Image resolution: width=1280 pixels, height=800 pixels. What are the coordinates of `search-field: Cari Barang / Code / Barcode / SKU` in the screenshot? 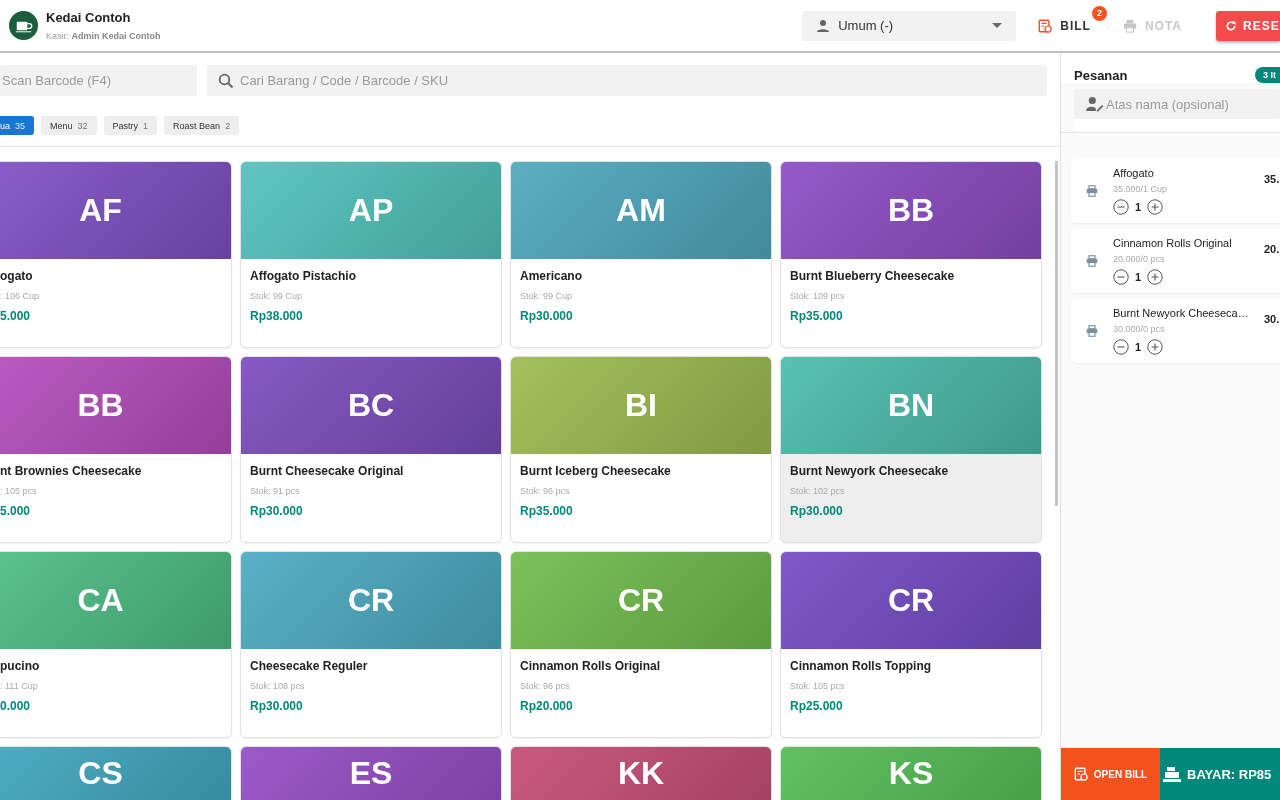 It's located at (627, 80).